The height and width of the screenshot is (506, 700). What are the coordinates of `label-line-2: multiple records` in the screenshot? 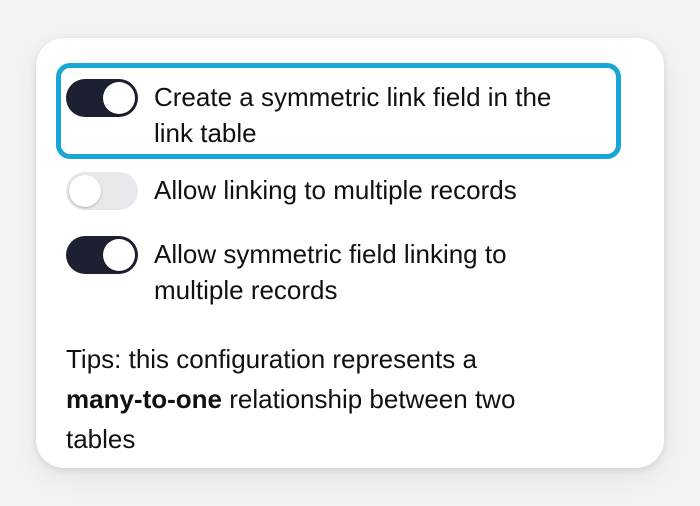 It's located at (246, 290).